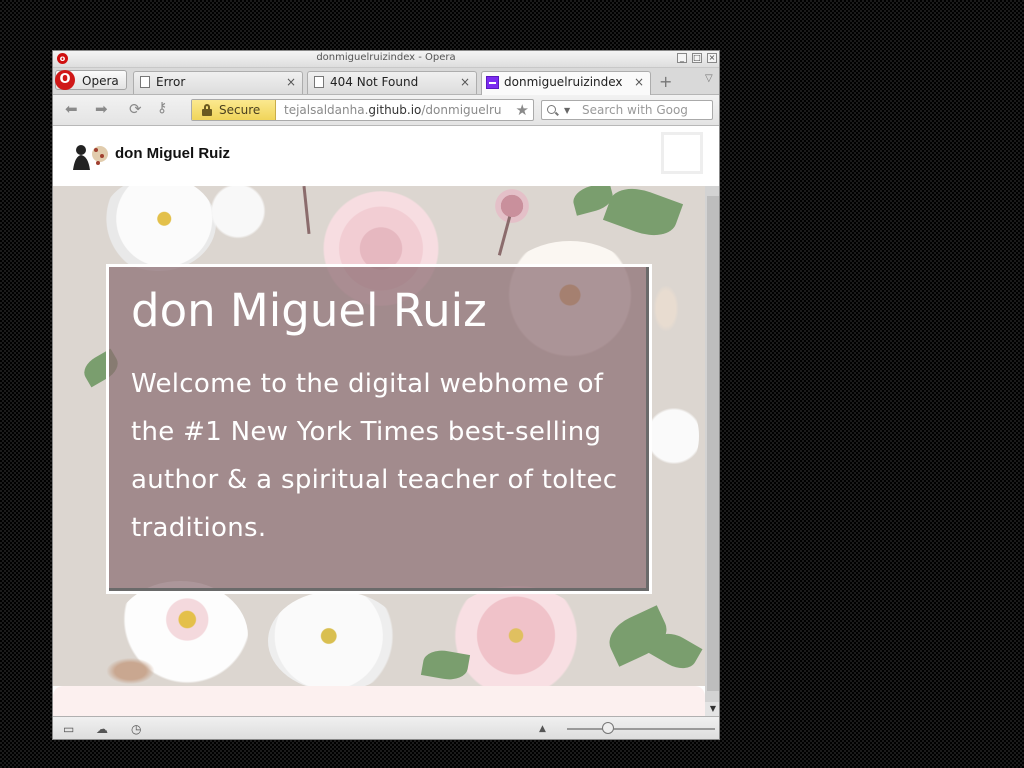 This screenshot has height=768, width=1024. I want to click on reload-icon: ⟳, so click(135, 109).